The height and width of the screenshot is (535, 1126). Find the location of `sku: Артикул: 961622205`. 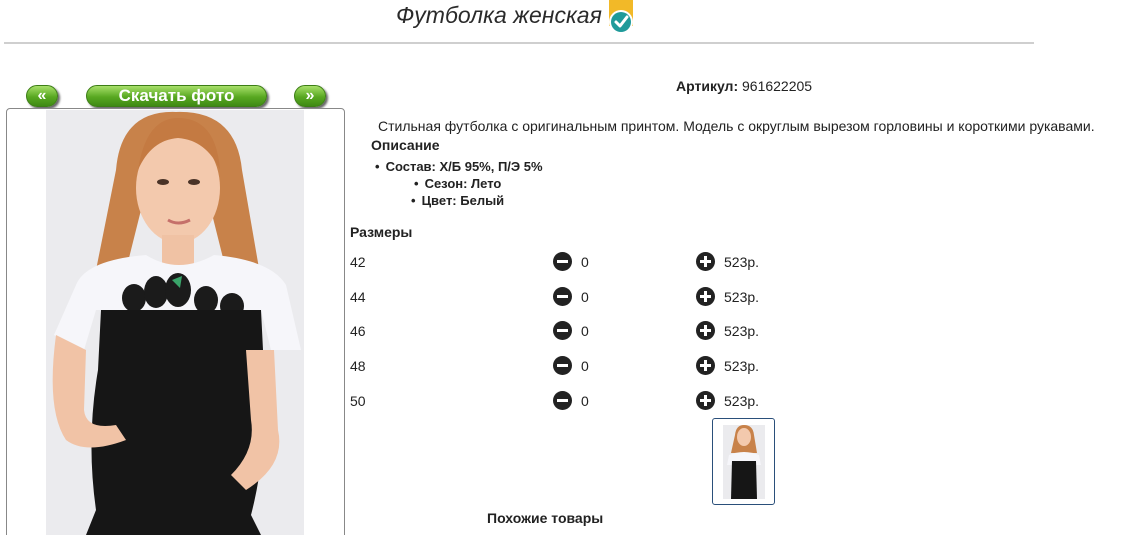

sku: Артикул: 961622205 is located at coordinates (744, 86).